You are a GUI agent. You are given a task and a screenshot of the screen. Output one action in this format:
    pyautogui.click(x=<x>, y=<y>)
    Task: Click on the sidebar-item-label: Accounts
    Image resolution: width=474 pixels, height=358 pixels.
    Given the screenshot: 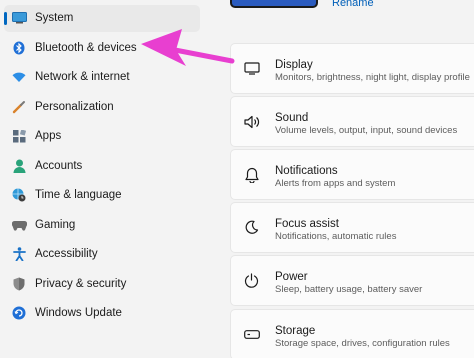 What is the action you would take?
    pyautogui.click(x=59, y=166)
    